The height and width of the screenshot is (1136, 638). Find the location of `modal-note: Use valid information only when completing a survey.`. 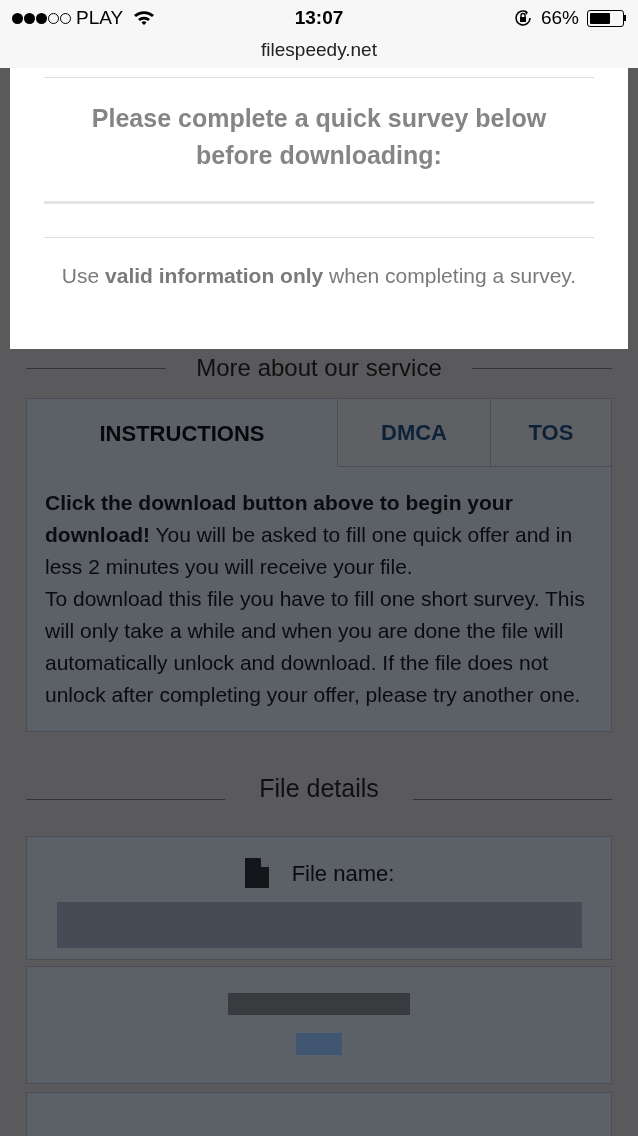

modal-note: Use valid information only when completing a survey. is located at coordinates (319, 276).